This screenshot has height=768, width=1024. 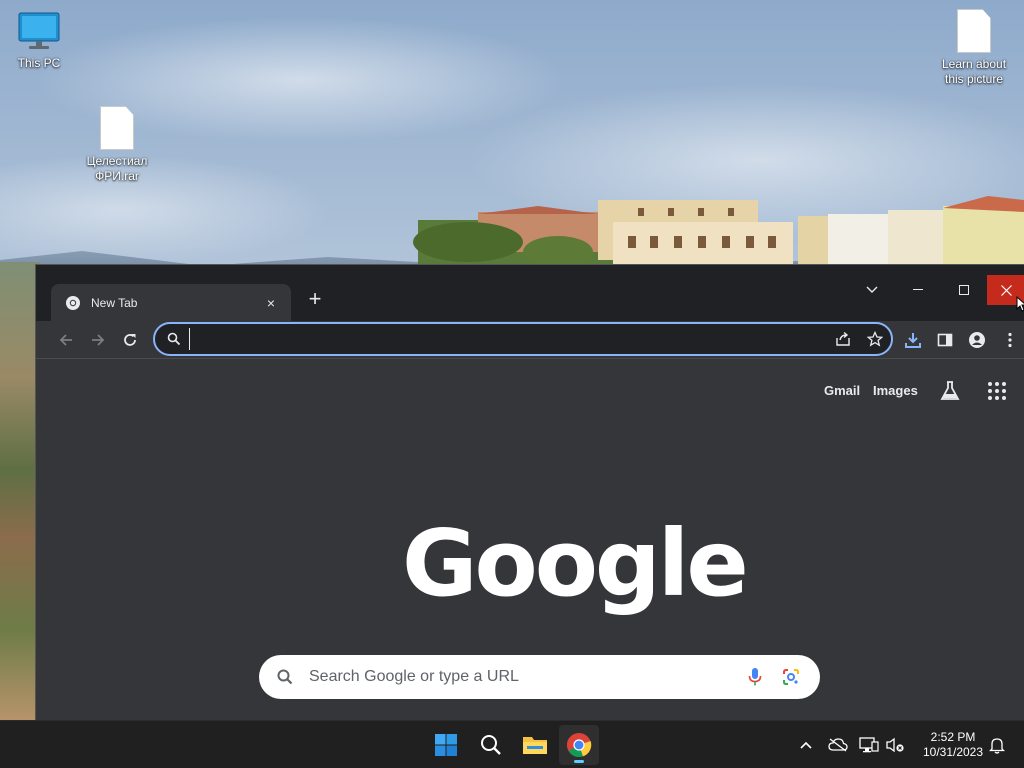 I want to click on clock-date: 10/31/2023, so click(x=953, y=752).